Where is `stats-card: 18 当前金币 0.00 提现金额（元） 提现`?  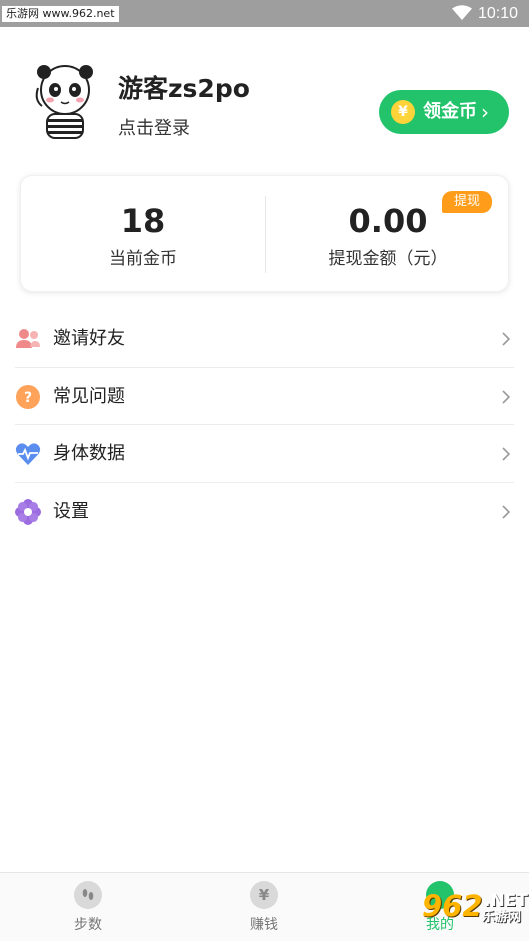
stats-card: 18 当前金币 0.00 提现金额（元） 提现 is located at coordinates (264, 233).